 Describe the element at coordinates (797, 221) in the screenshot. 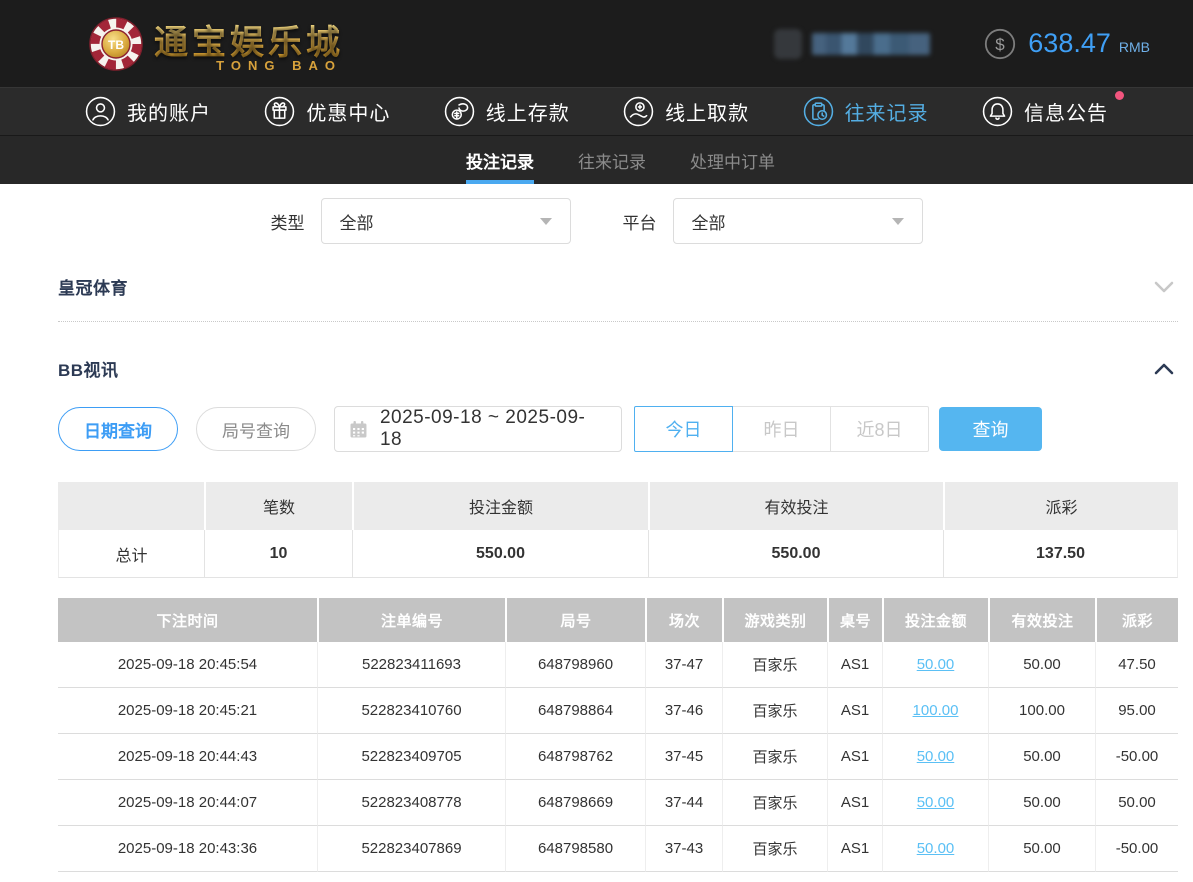

I see `platform-select: 全部` at that location.